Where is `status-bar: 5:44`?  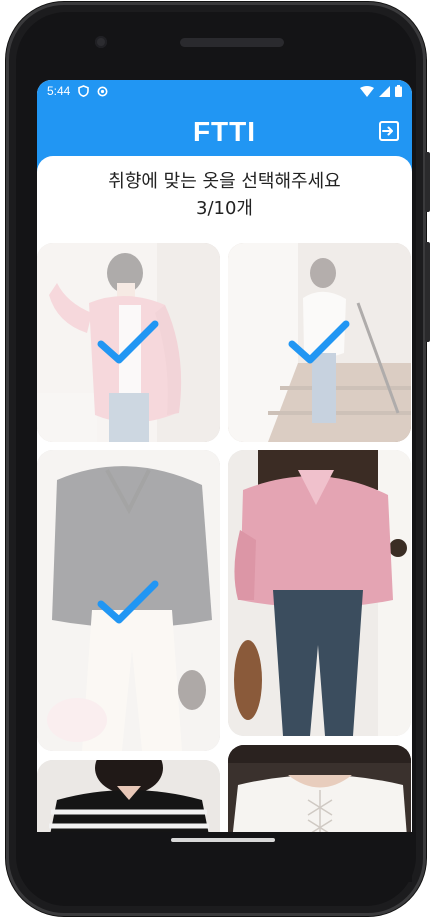
status-bar: 5:44 is located at coordinates (224, 91).